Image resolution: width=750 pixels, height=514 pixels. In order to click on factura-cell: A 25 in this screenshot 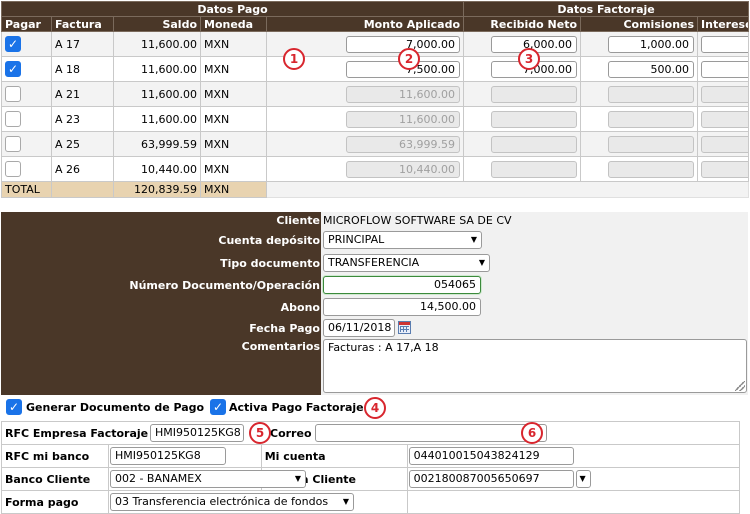, I will do `click(82, 144)`.